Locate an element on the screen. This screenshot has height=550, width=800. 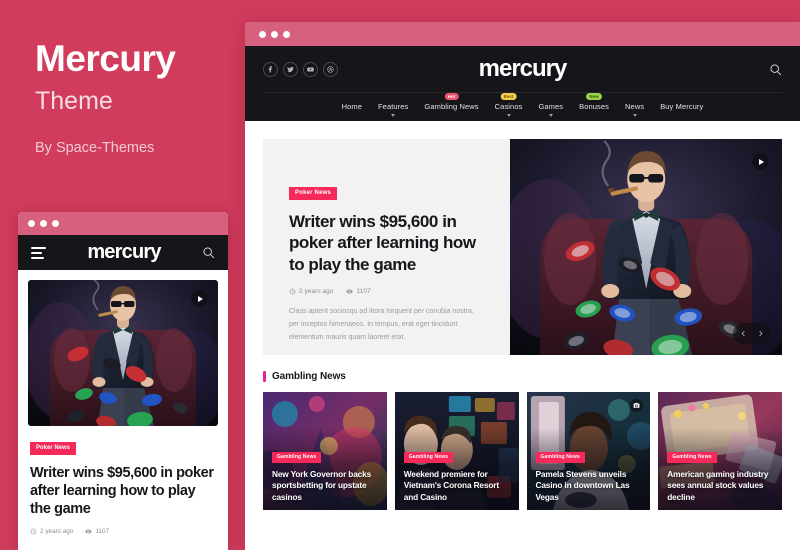
nav-label: News is located at coordinates (635, 106).